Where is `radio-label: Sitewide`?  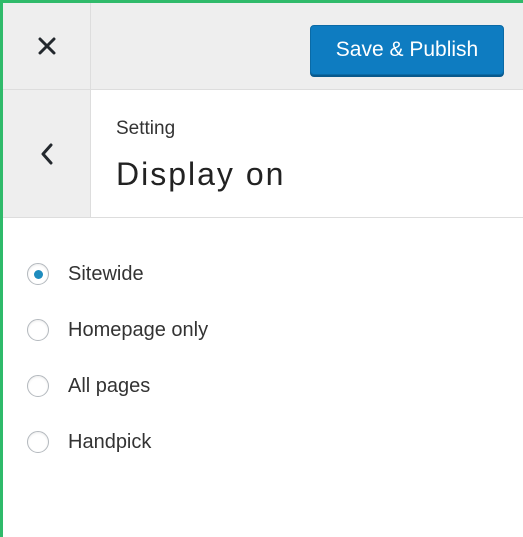 radio-label: Sitewide is located at coordinates (106, 273).